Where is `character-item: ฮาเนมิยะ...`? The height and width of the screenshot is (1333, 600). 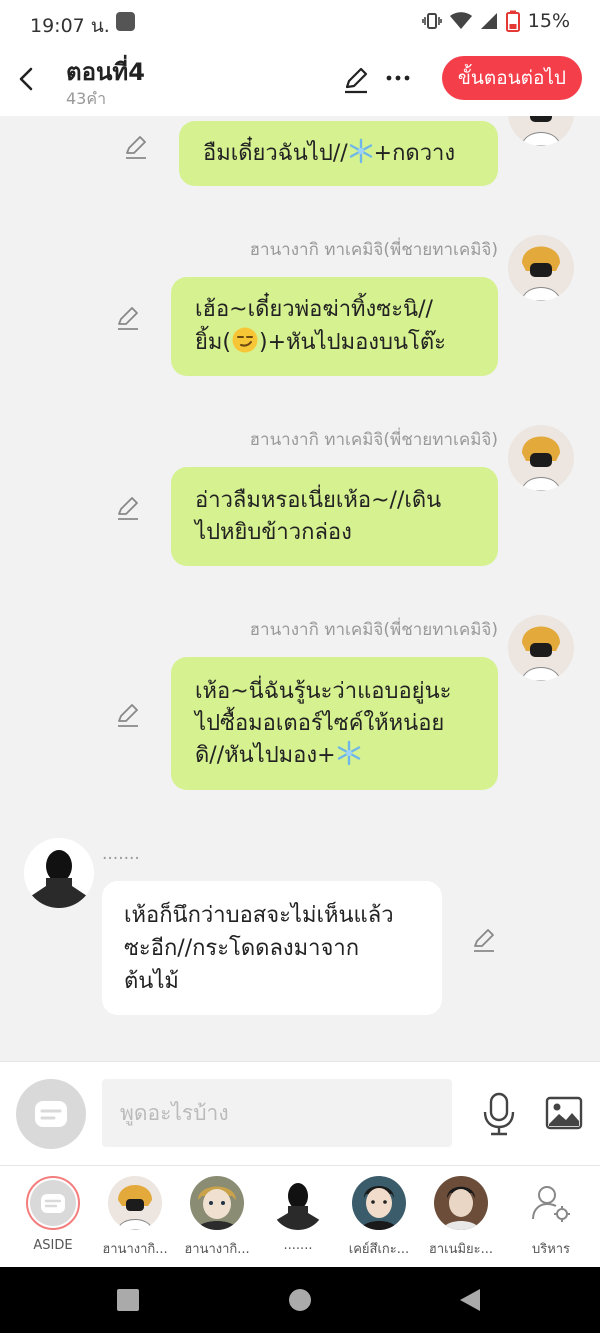 character-item: ฮาเนมิยะ... is located at coordinates (461, 1217).